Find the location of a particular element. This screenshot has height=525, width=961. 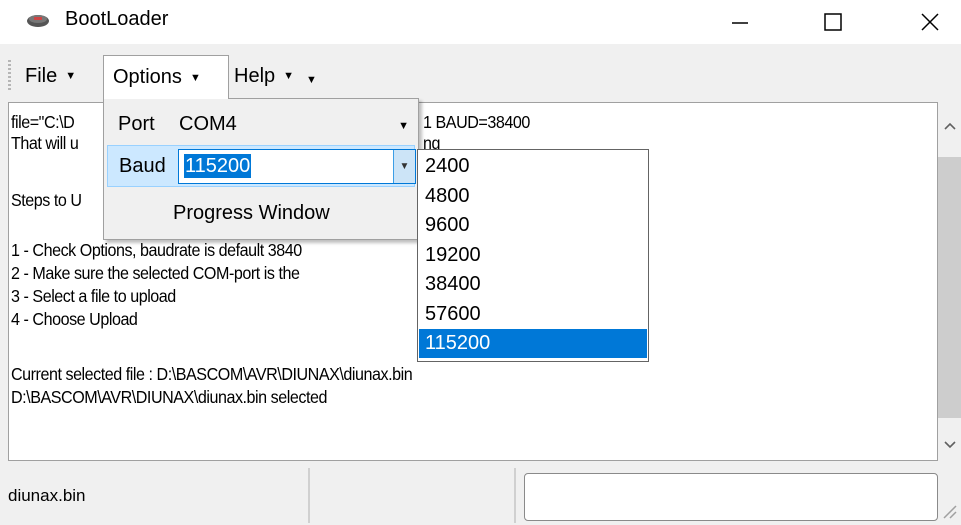

chevron-down-icon is located at coordinates (949, 444).